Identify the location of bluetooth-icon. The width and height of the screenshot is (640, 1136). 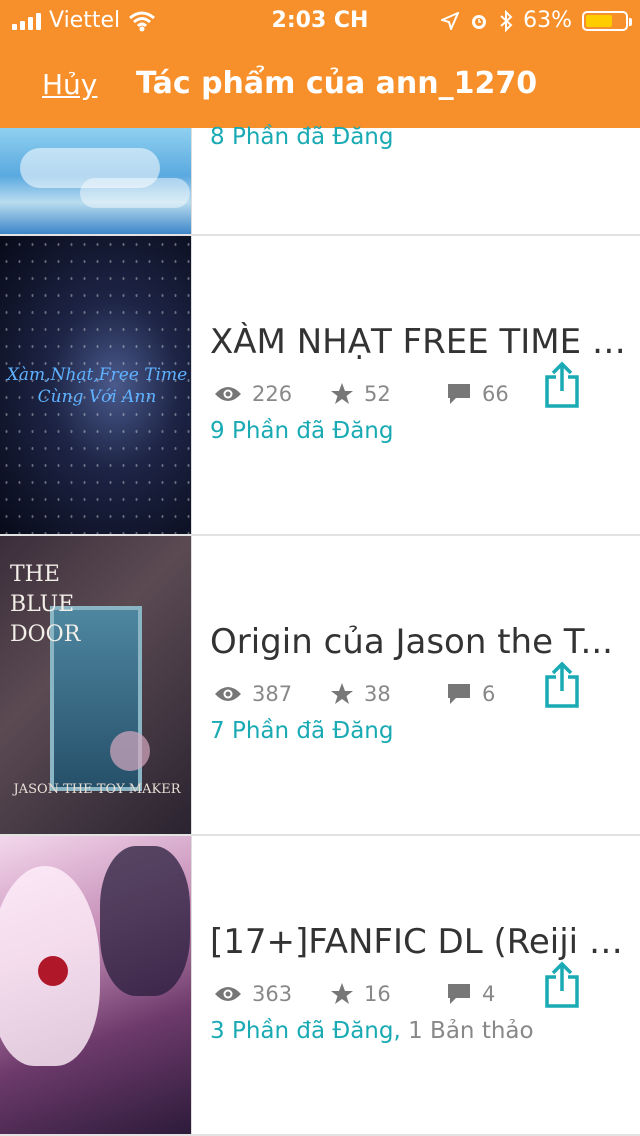
(506, 20).